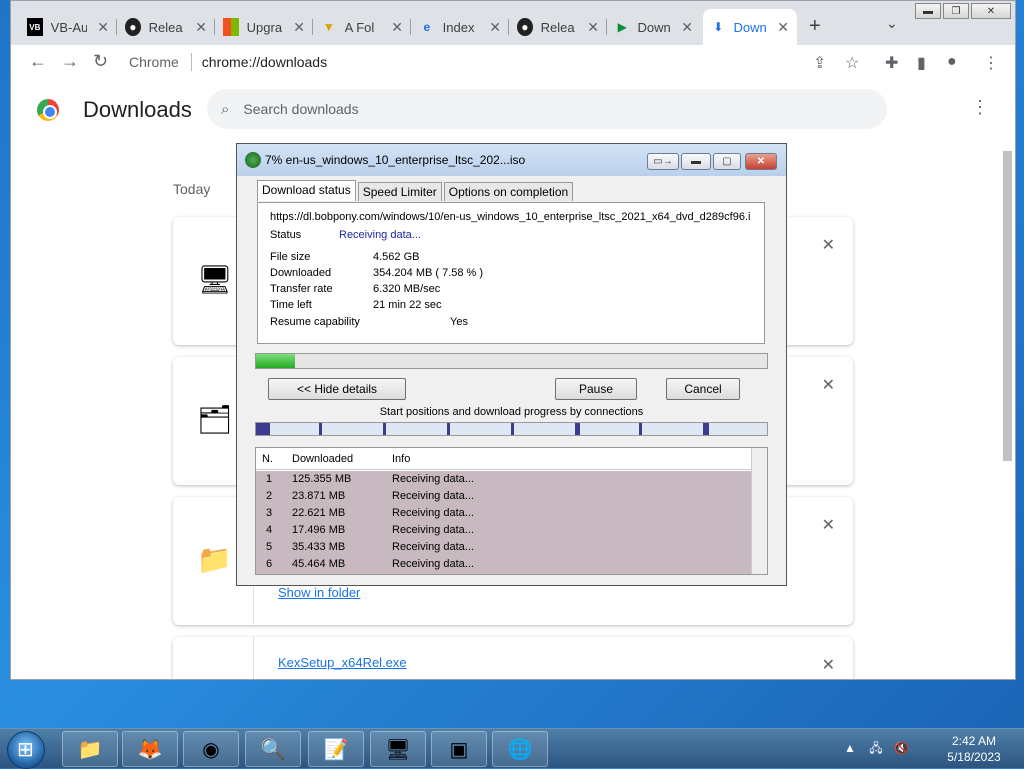 Image resolution: width=1024 pixels, height=769 pixels. Describe the element at coordinates (850, 748) in the screenshot. I see `tray-expand-icon: ▲` at that location.